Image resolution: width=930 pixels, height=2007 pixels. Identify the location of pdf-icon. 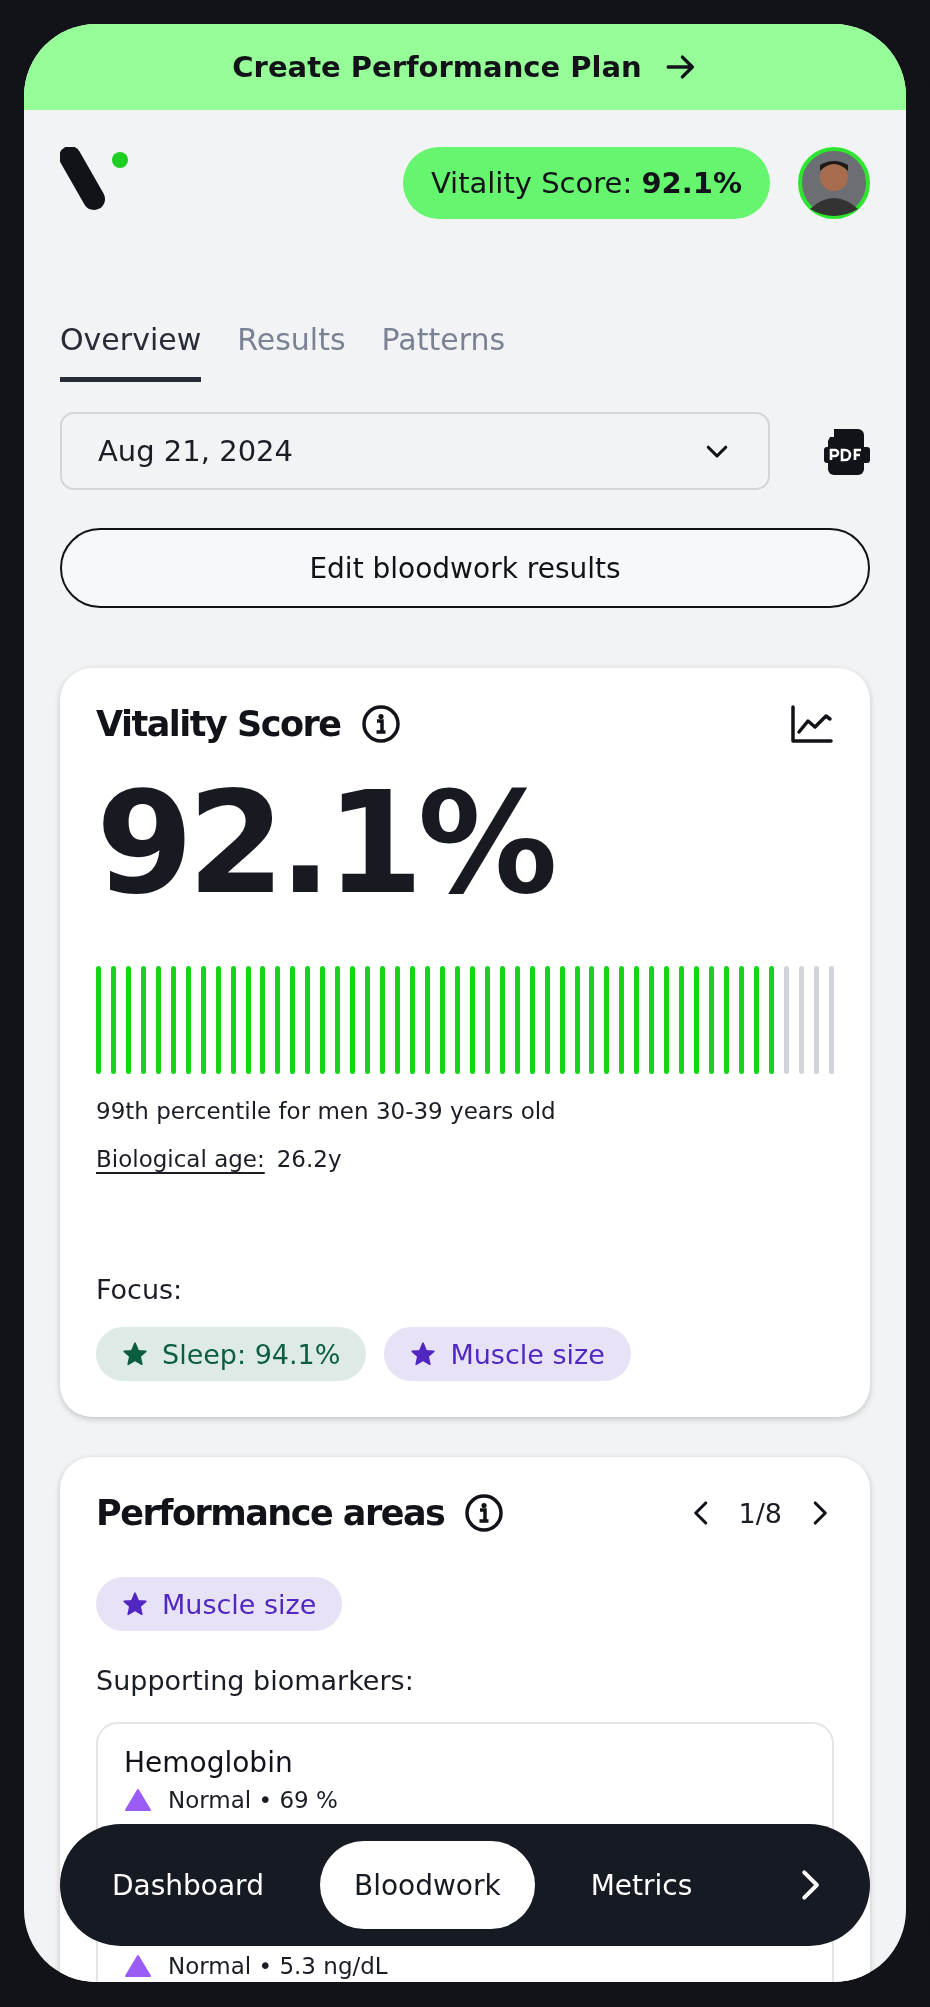
(847, 451).